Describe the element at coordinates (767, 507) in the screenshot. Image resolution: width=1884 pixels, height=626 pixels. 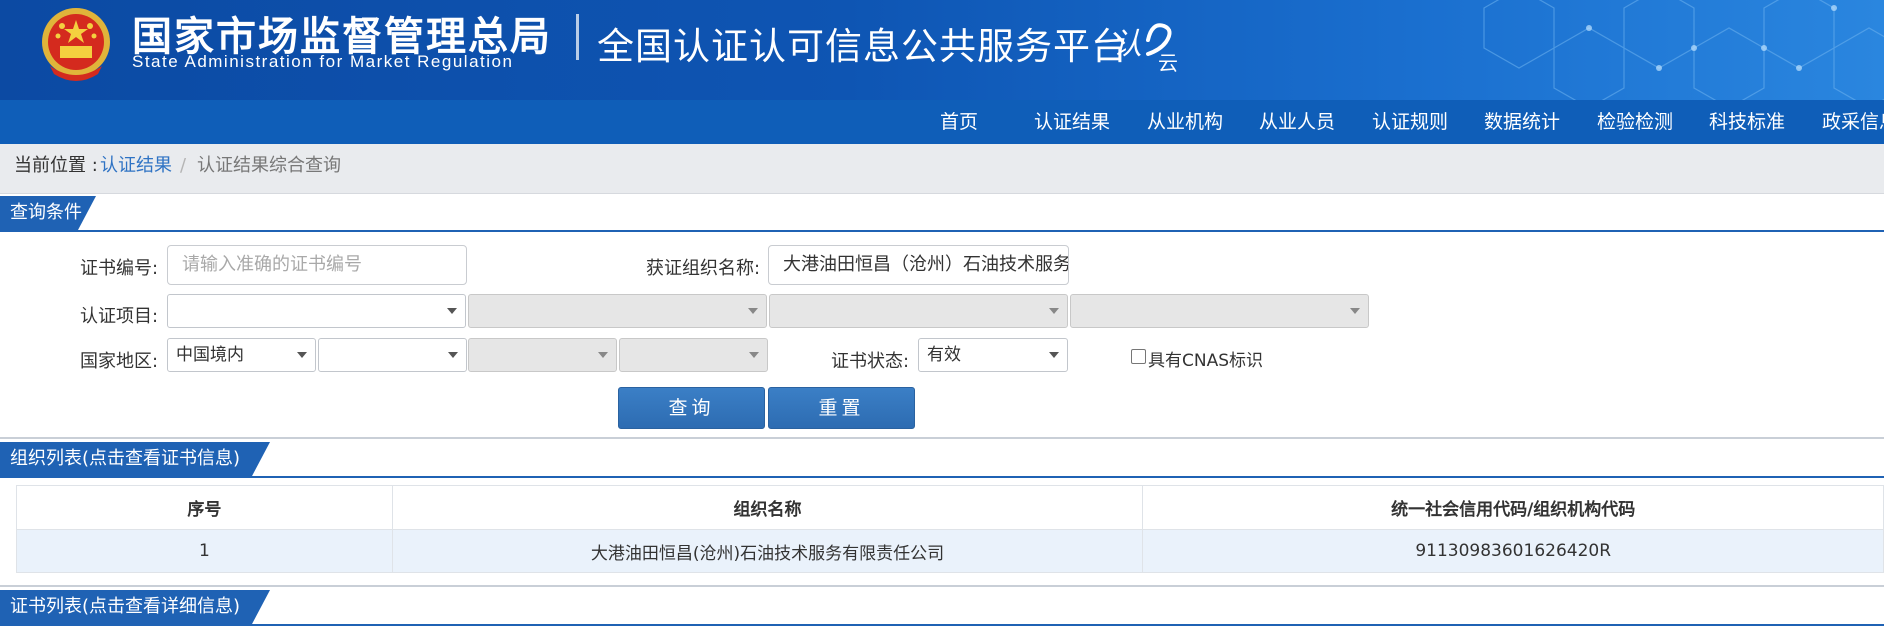
I see `column-header-org-name: 组织名称` at that location.